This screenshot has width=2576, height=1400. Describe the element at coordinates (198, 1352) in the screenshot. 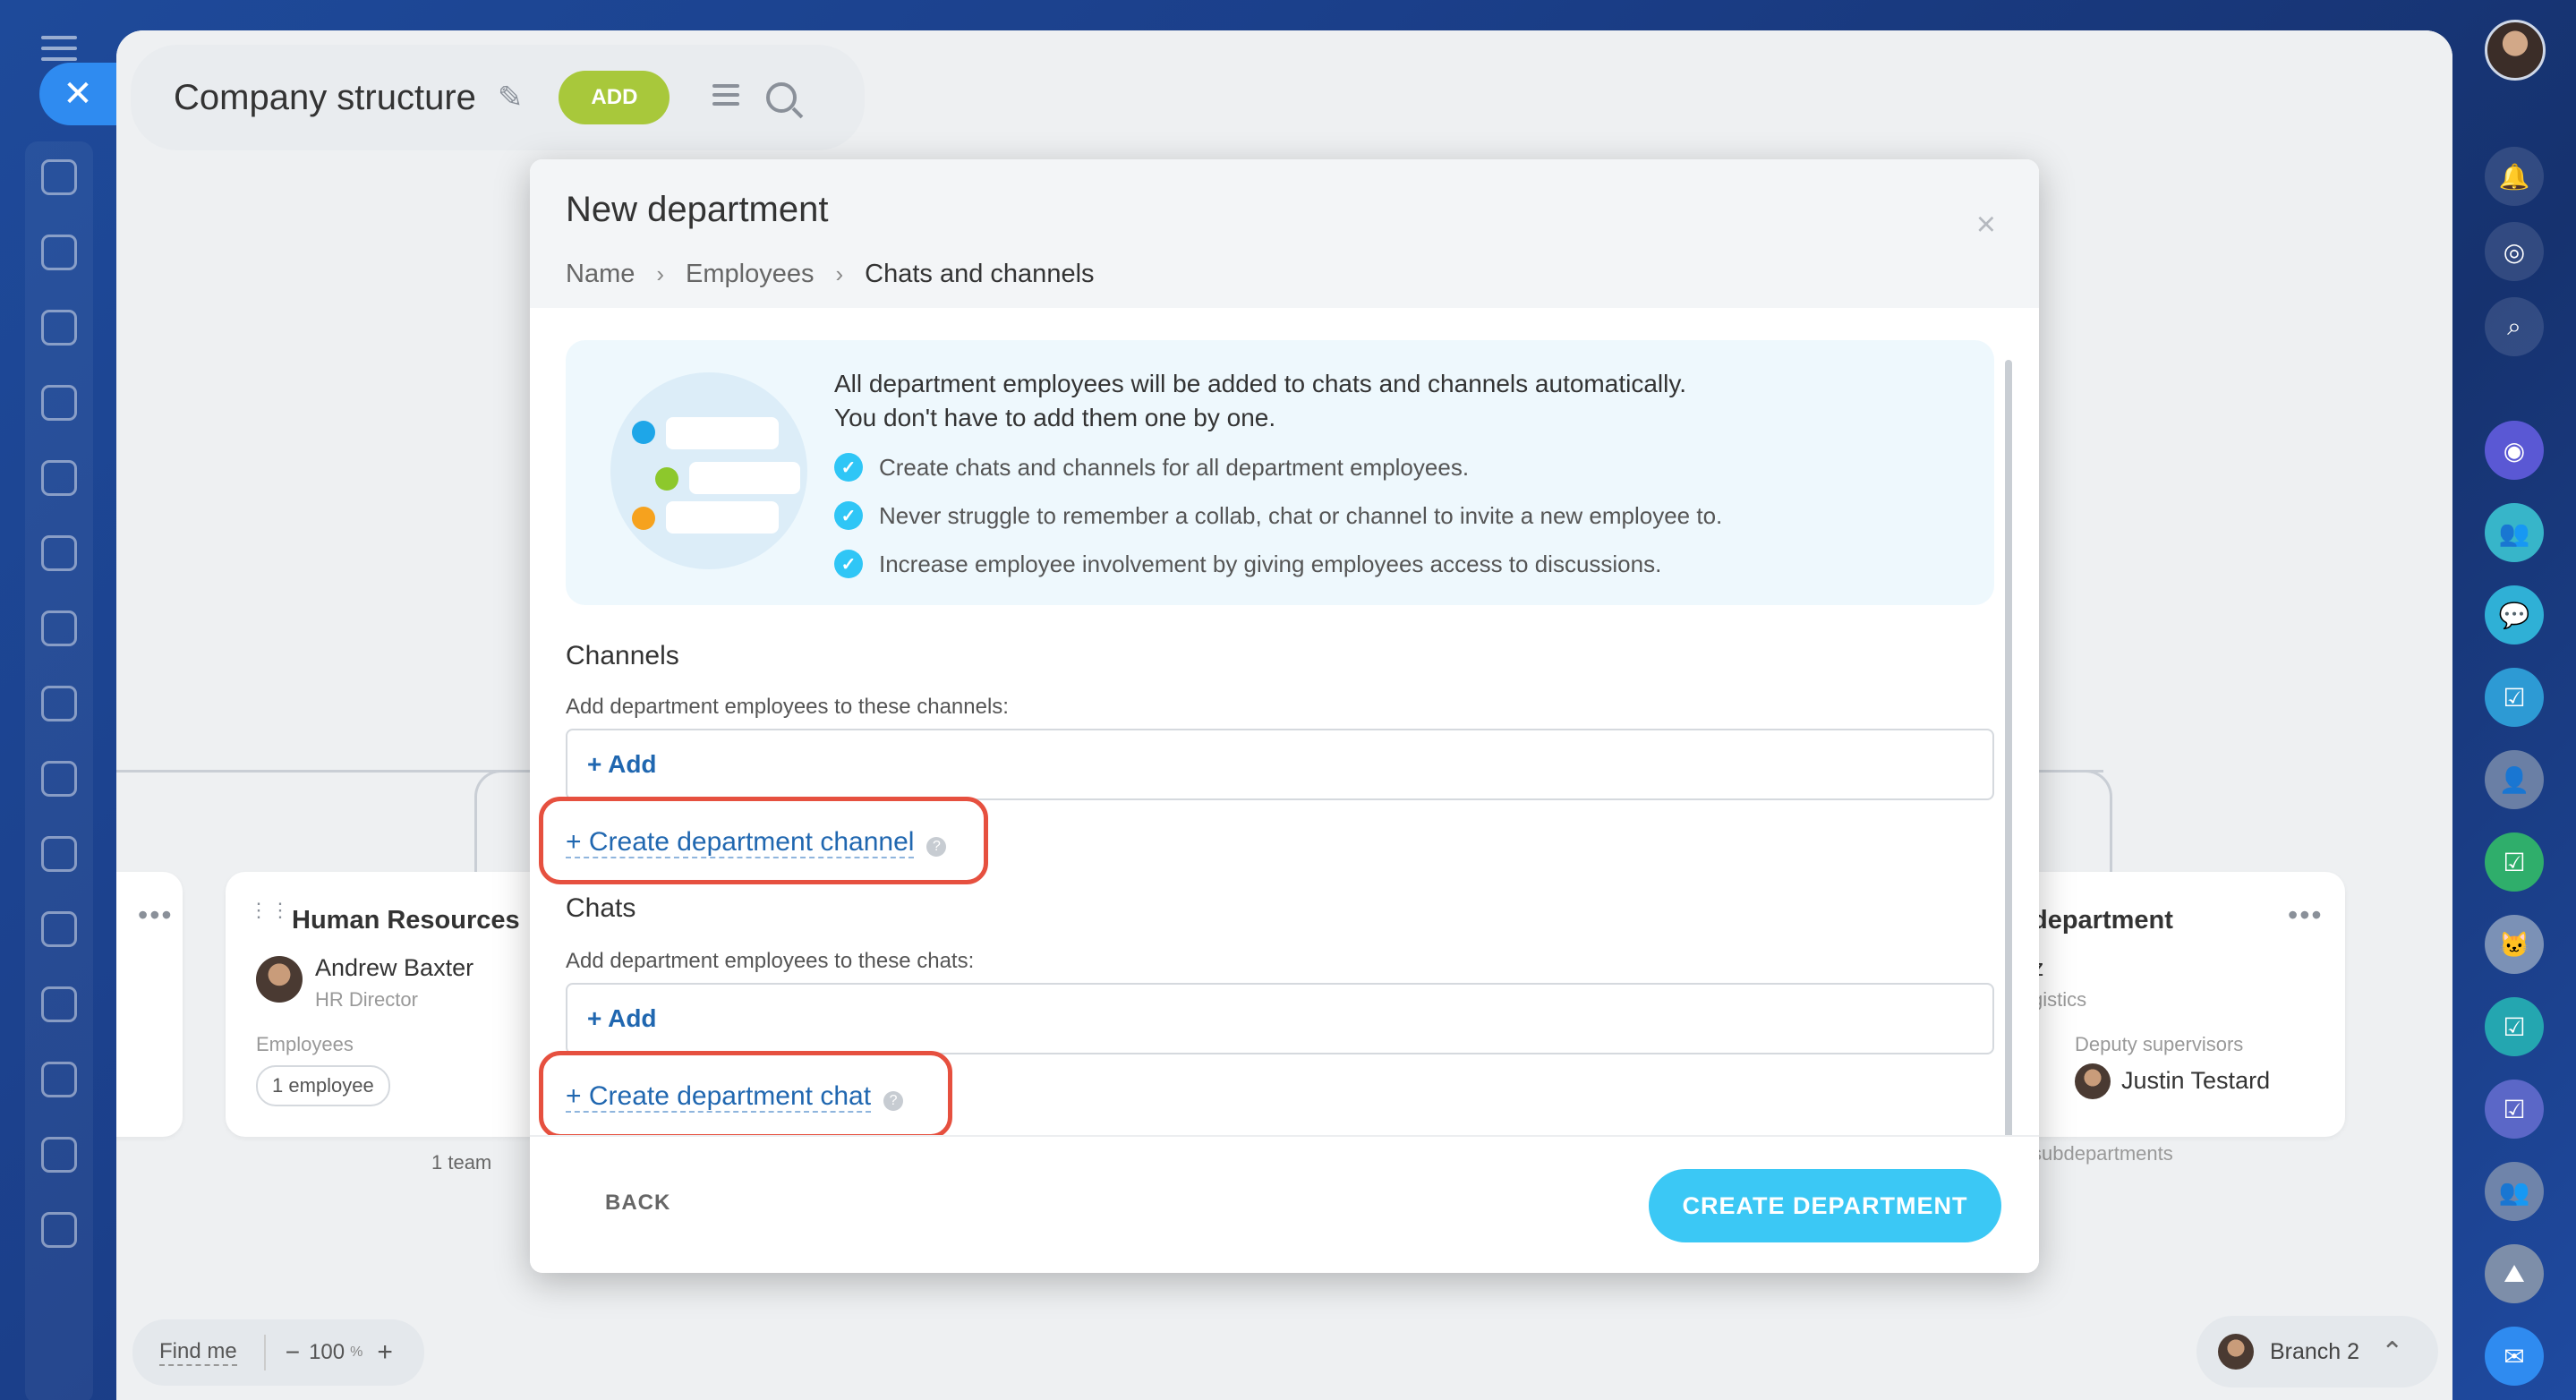

I see `find-me-button: Find me` at that location.